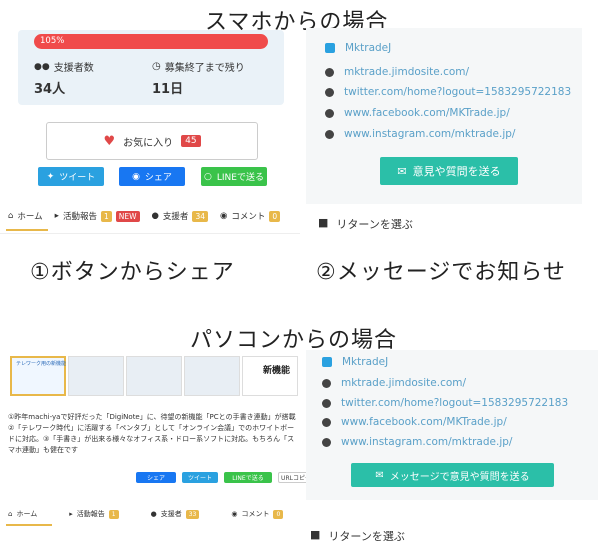 The image size is (600, 550). I want to click on progress-bar: 105%, so click(151, 41).